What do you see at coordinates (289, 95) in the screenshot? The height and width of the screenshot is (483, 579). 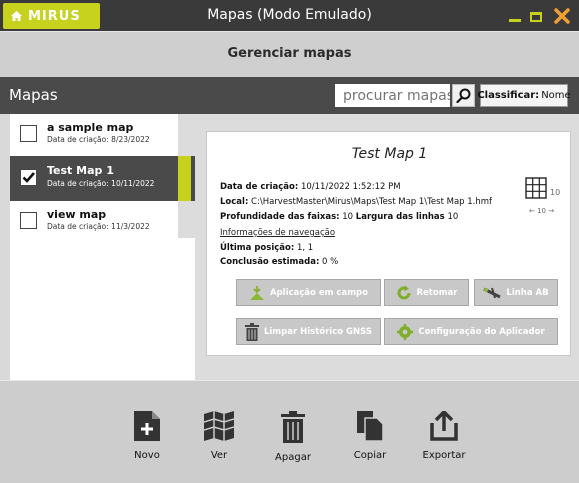 I see `maps-toolbar: Mapas Classificar: Nome` at bounding box center [289, 95].